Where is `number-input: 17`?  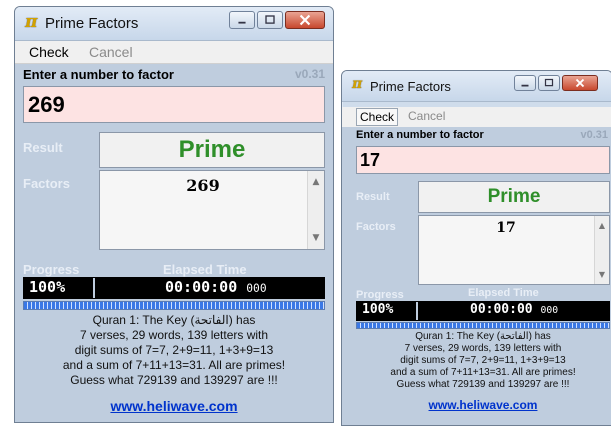
number-input: 17 is located at coordinates (483, 160).